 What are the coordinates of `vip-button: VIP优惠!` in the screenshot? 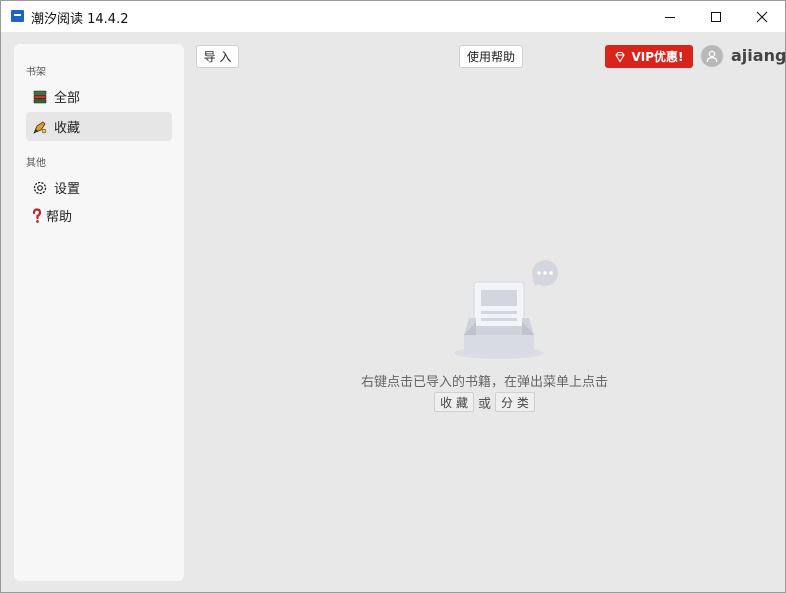 It's located at (649, 56).